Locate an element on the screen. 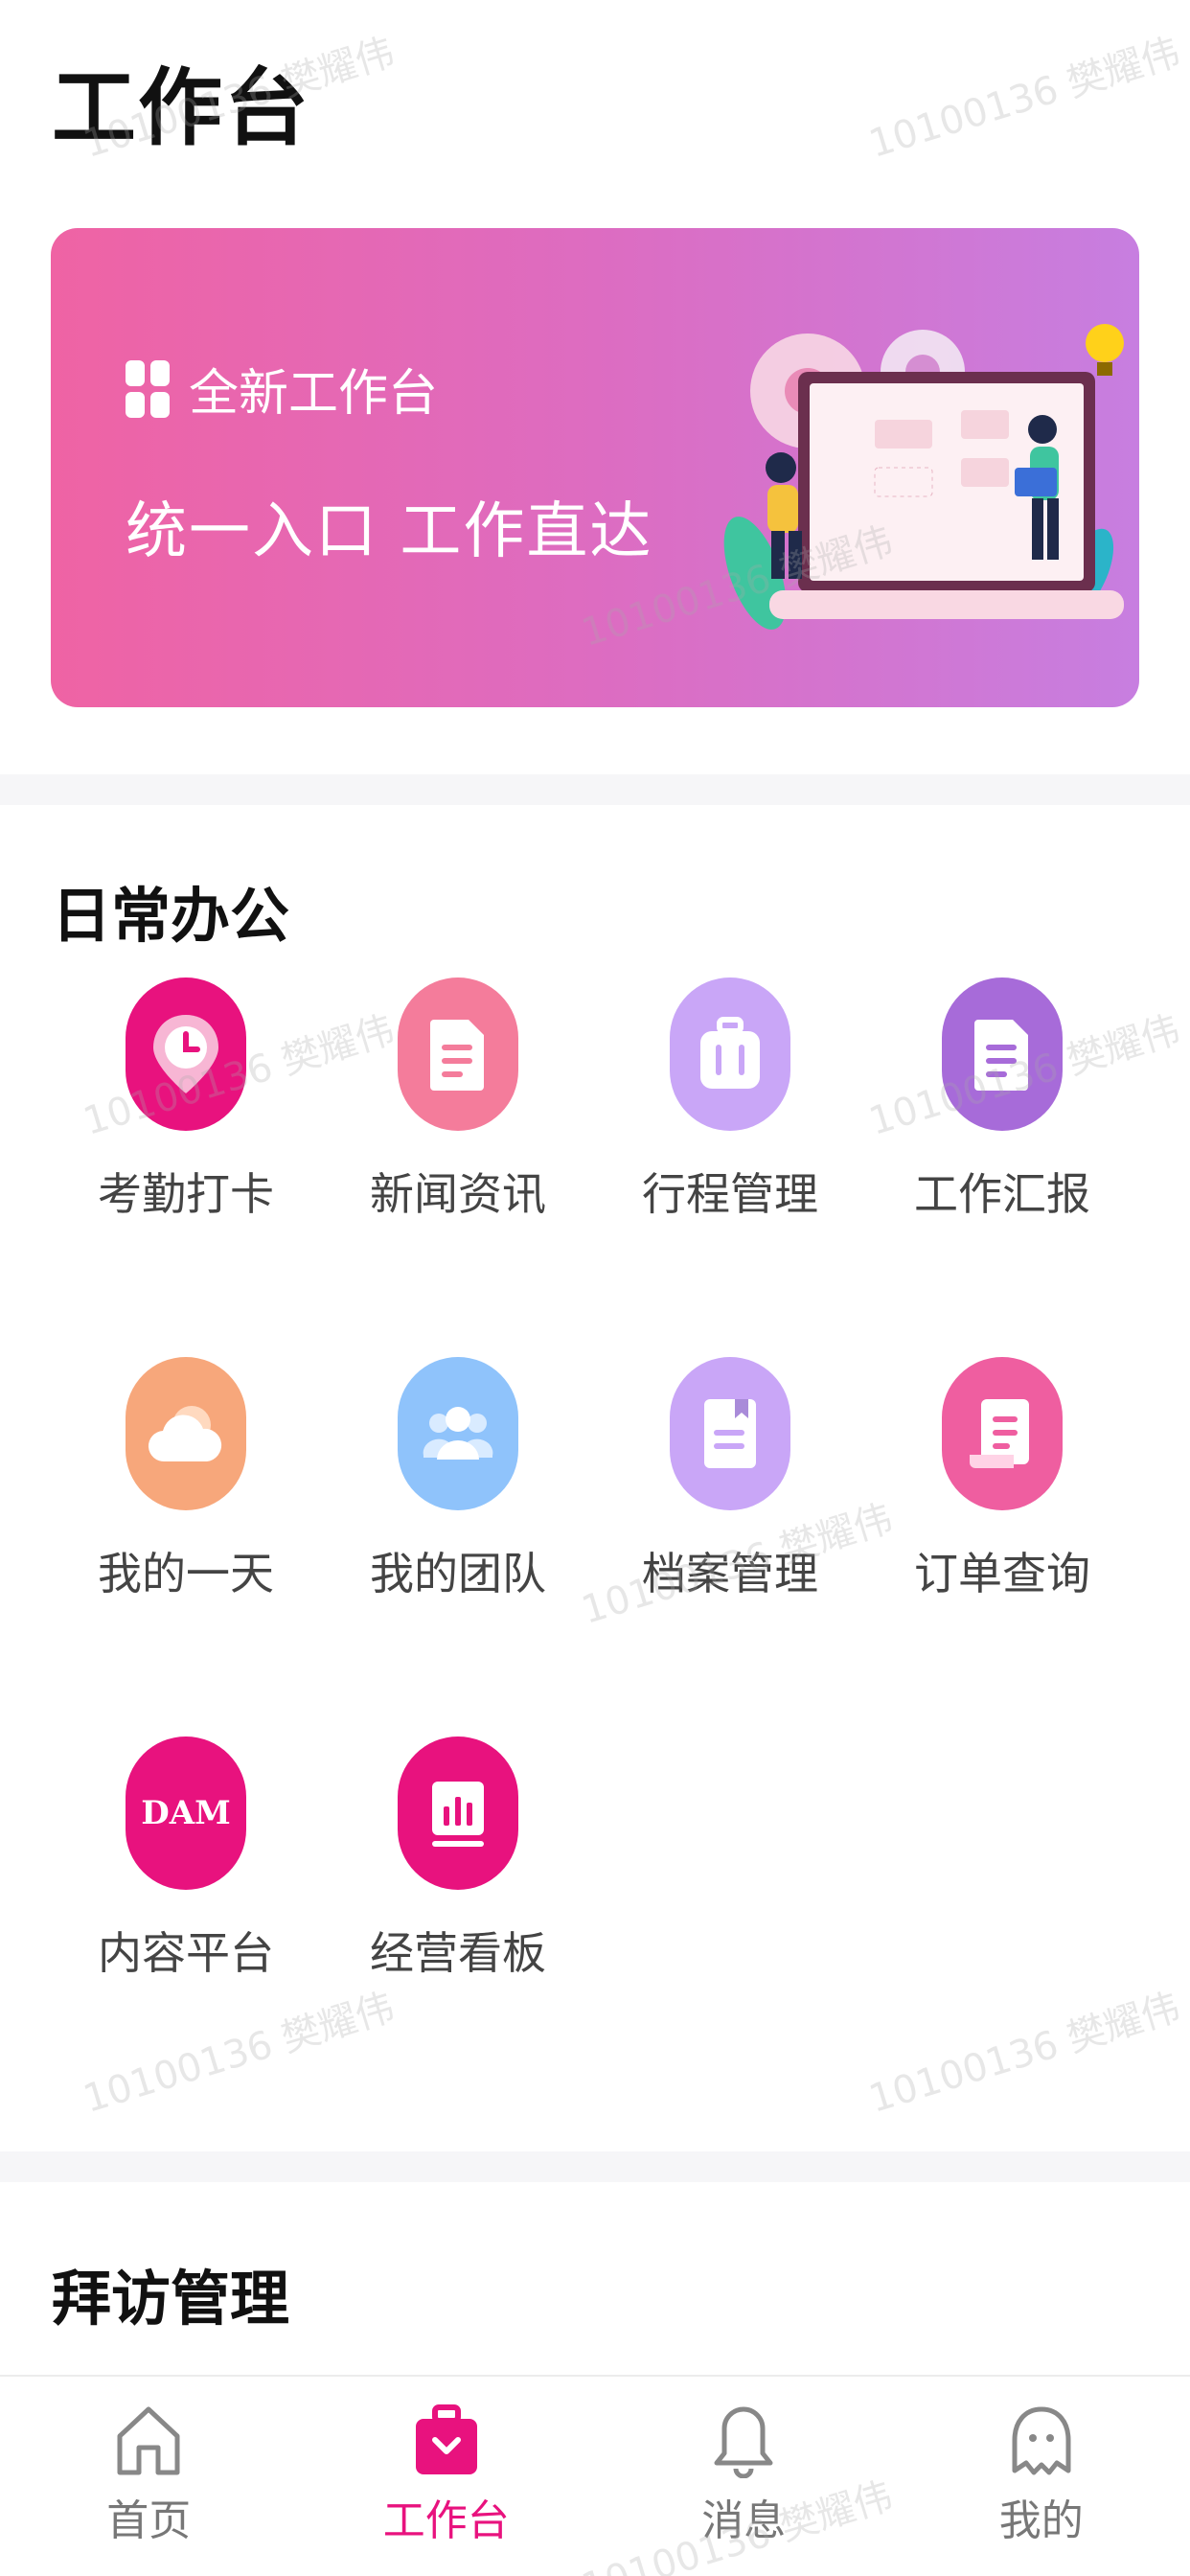  tab-messages: 消息 is located at coordinates (744, 2476).